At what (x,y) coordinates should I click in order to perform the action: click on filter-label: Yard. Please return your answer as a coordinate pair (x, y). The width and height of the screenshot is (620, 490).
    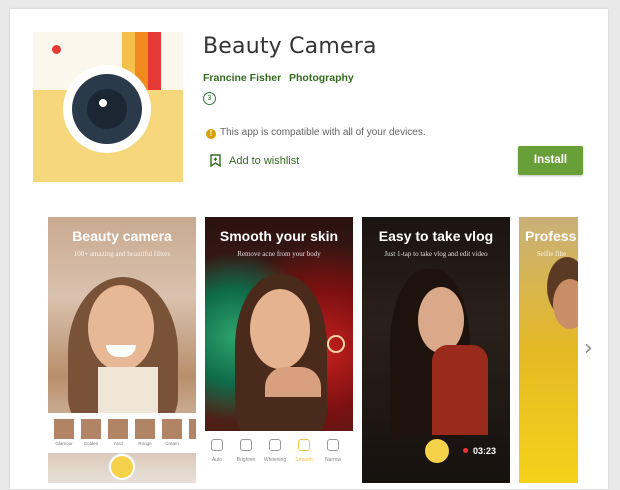
    Looking at the image, I should click on (118, 443).